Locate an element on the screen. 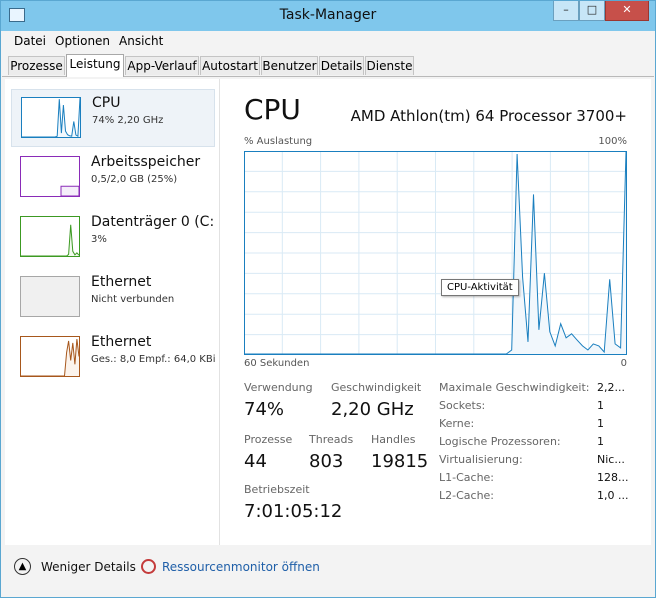 This screenshot has width=656, height=598. cpu-thumbnail-graph is located at coordinates (51, 117).